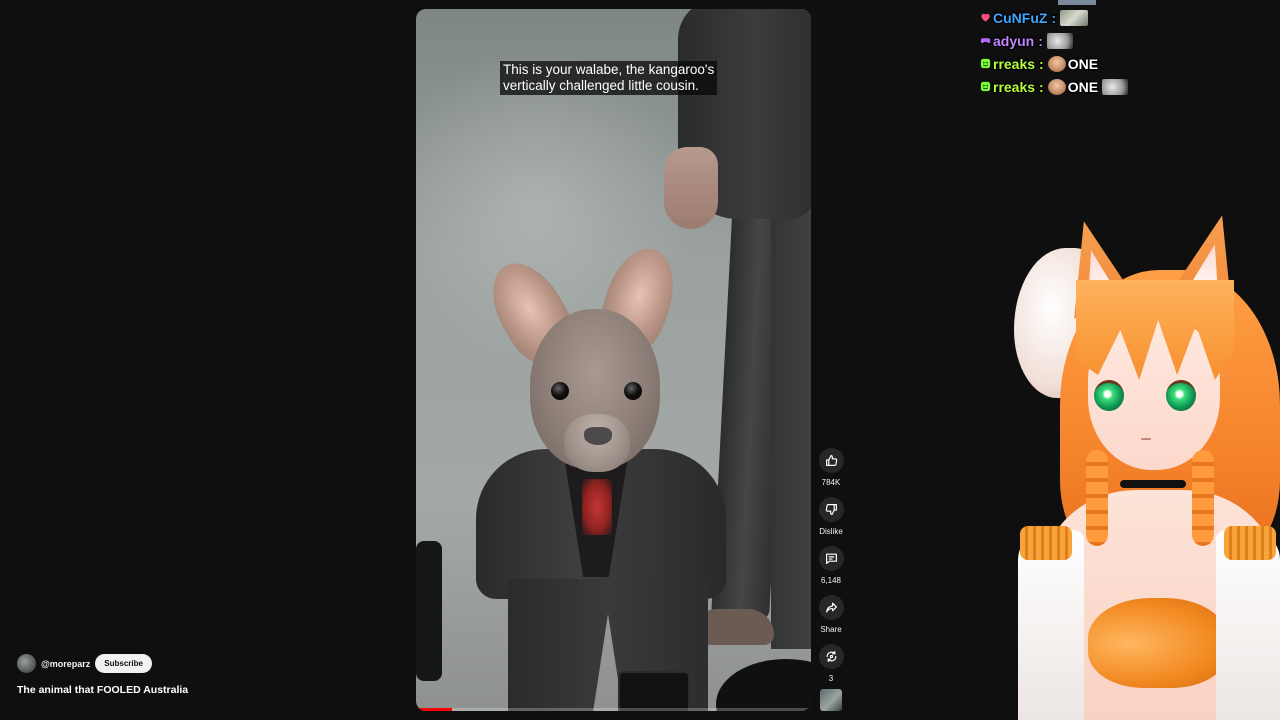 The image size is (1280, 720). I want to click on share-action: Share, so click(831, 615).